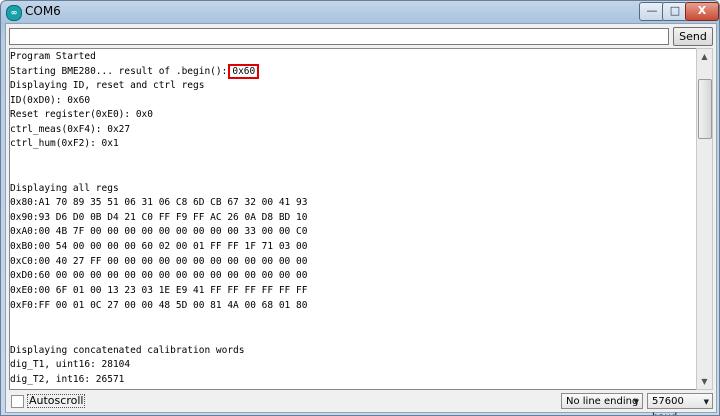 This screenshot has width=720, height=416. What do you see at coordinates (70, 364) in the screenshot?
I see `output-line: dig_T1, uint16: 28104` at bounding box center [70, 364].